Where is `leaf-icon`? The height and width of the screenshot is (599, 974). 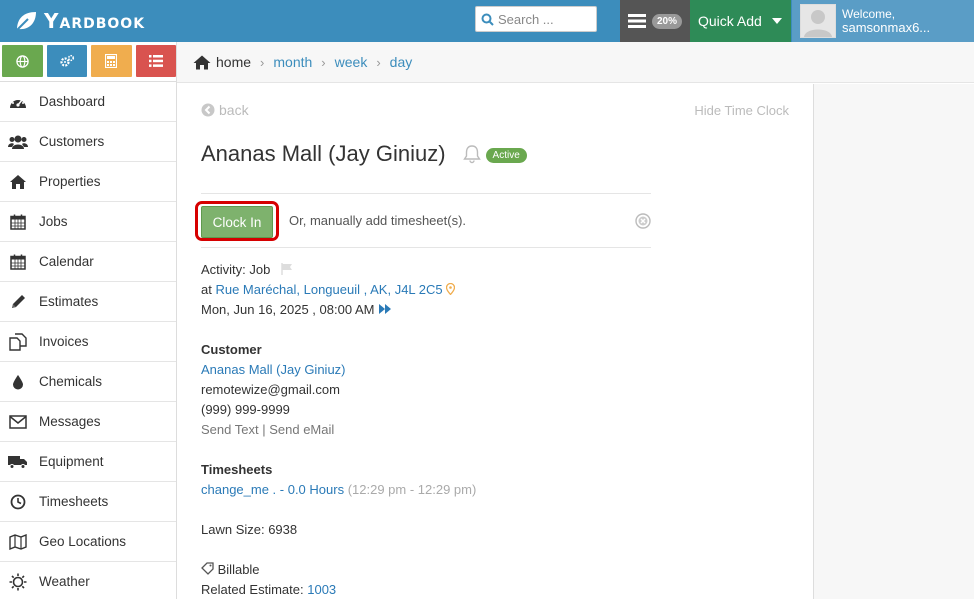 leaf-icon is located at coordinates (26, 21).